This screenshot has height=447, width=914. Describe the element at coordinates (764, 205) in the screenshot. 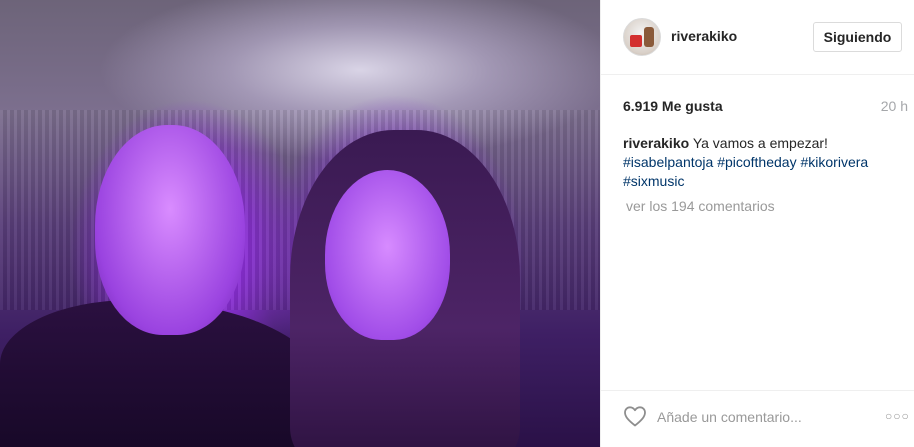

I see `view-all-comments-link: ver los 194 comentarios` at that location.